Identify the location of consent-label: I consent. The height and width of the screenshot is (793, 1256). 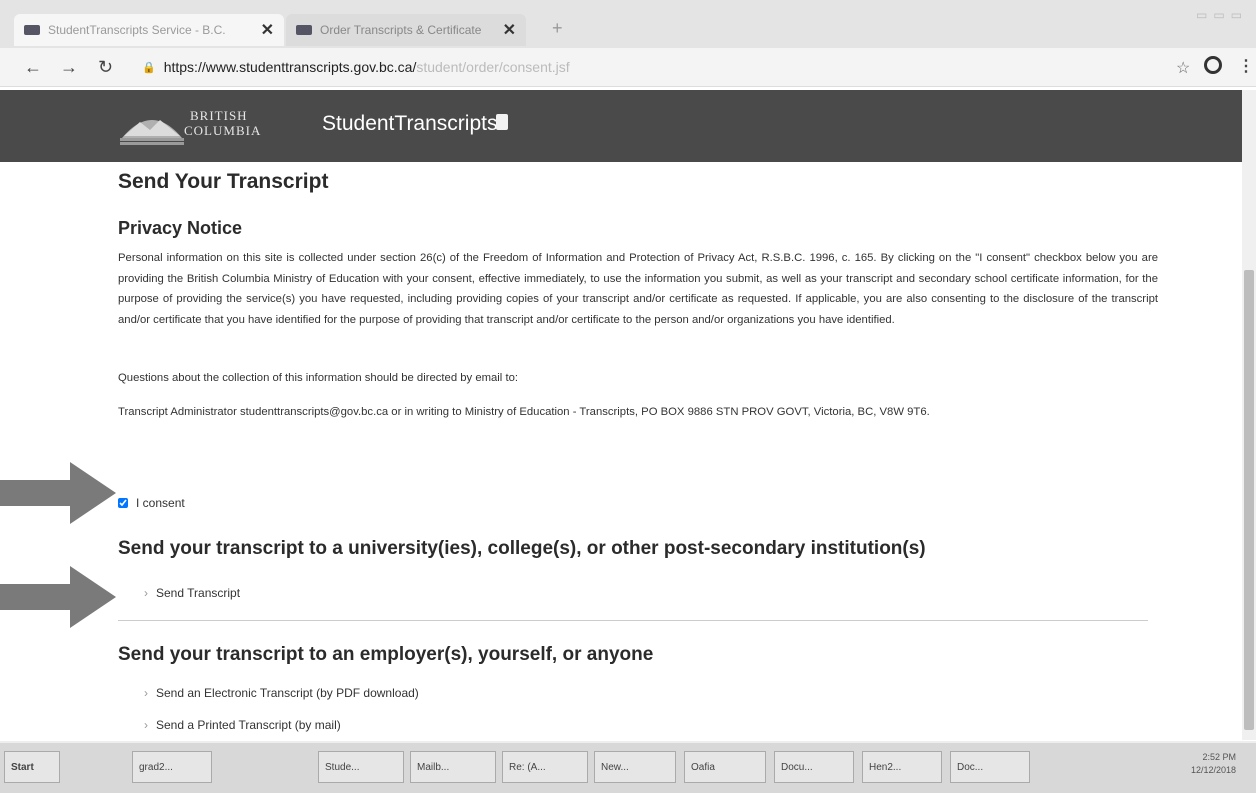
(160, 503).